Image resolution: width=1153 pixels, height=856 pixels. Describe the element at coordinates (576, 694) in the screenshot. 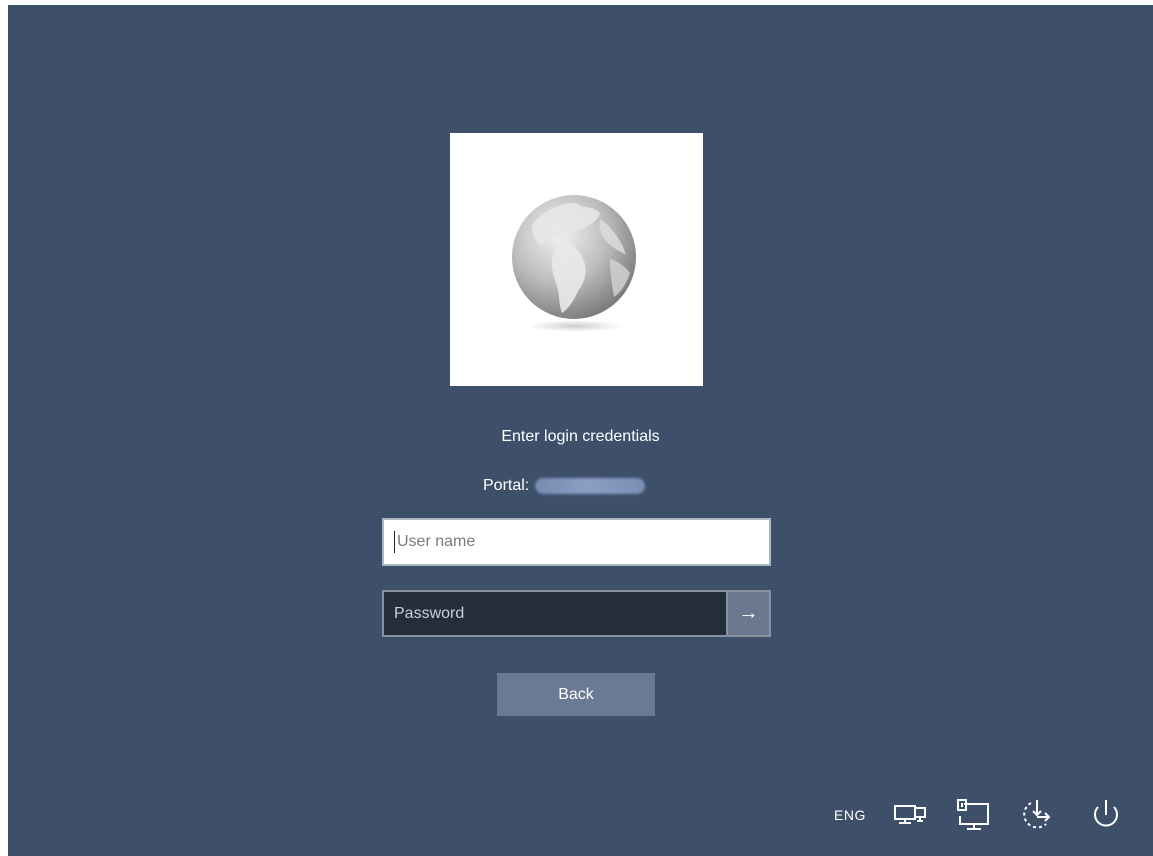

I see `back-button: Back` at that location.